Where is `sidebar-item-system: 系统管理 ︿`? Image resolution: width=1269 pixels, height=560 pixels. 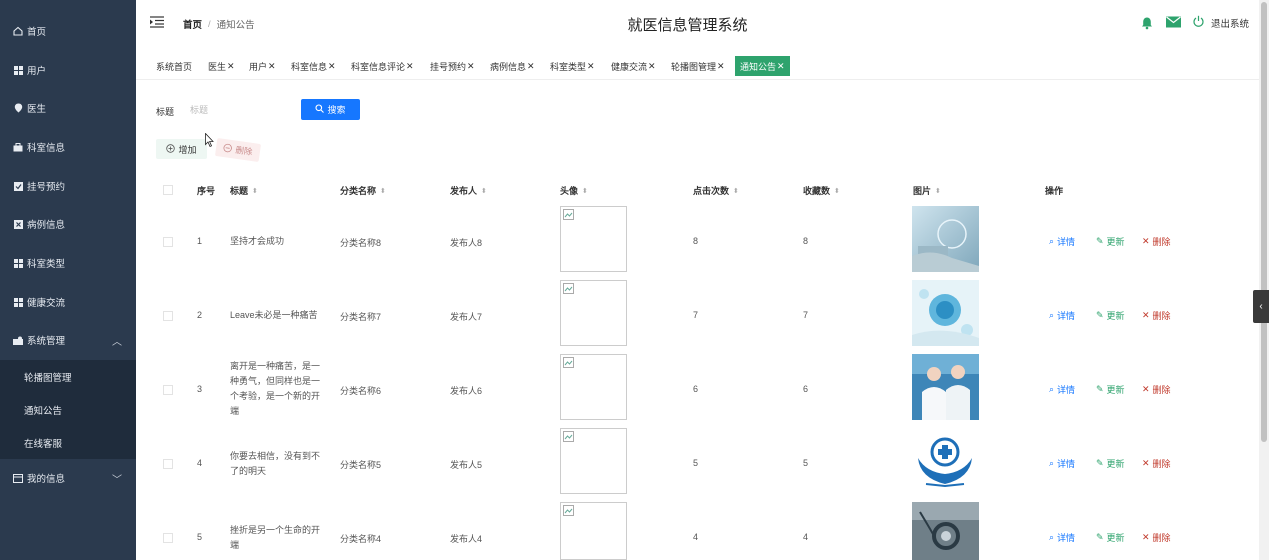
sidebar-item-system: 系统管理 ︿ is located at coordinates (68, 340).